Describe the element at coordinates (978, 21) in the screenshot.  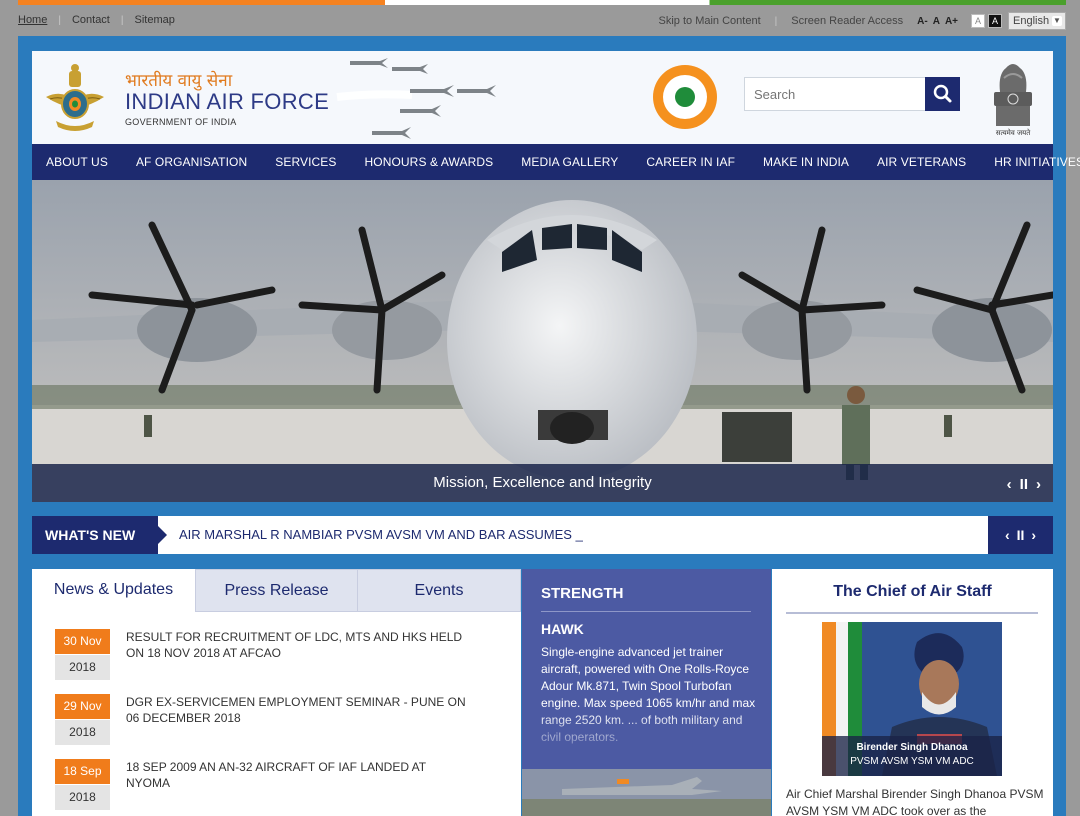
I see `light-contrast-button: A` at that location.